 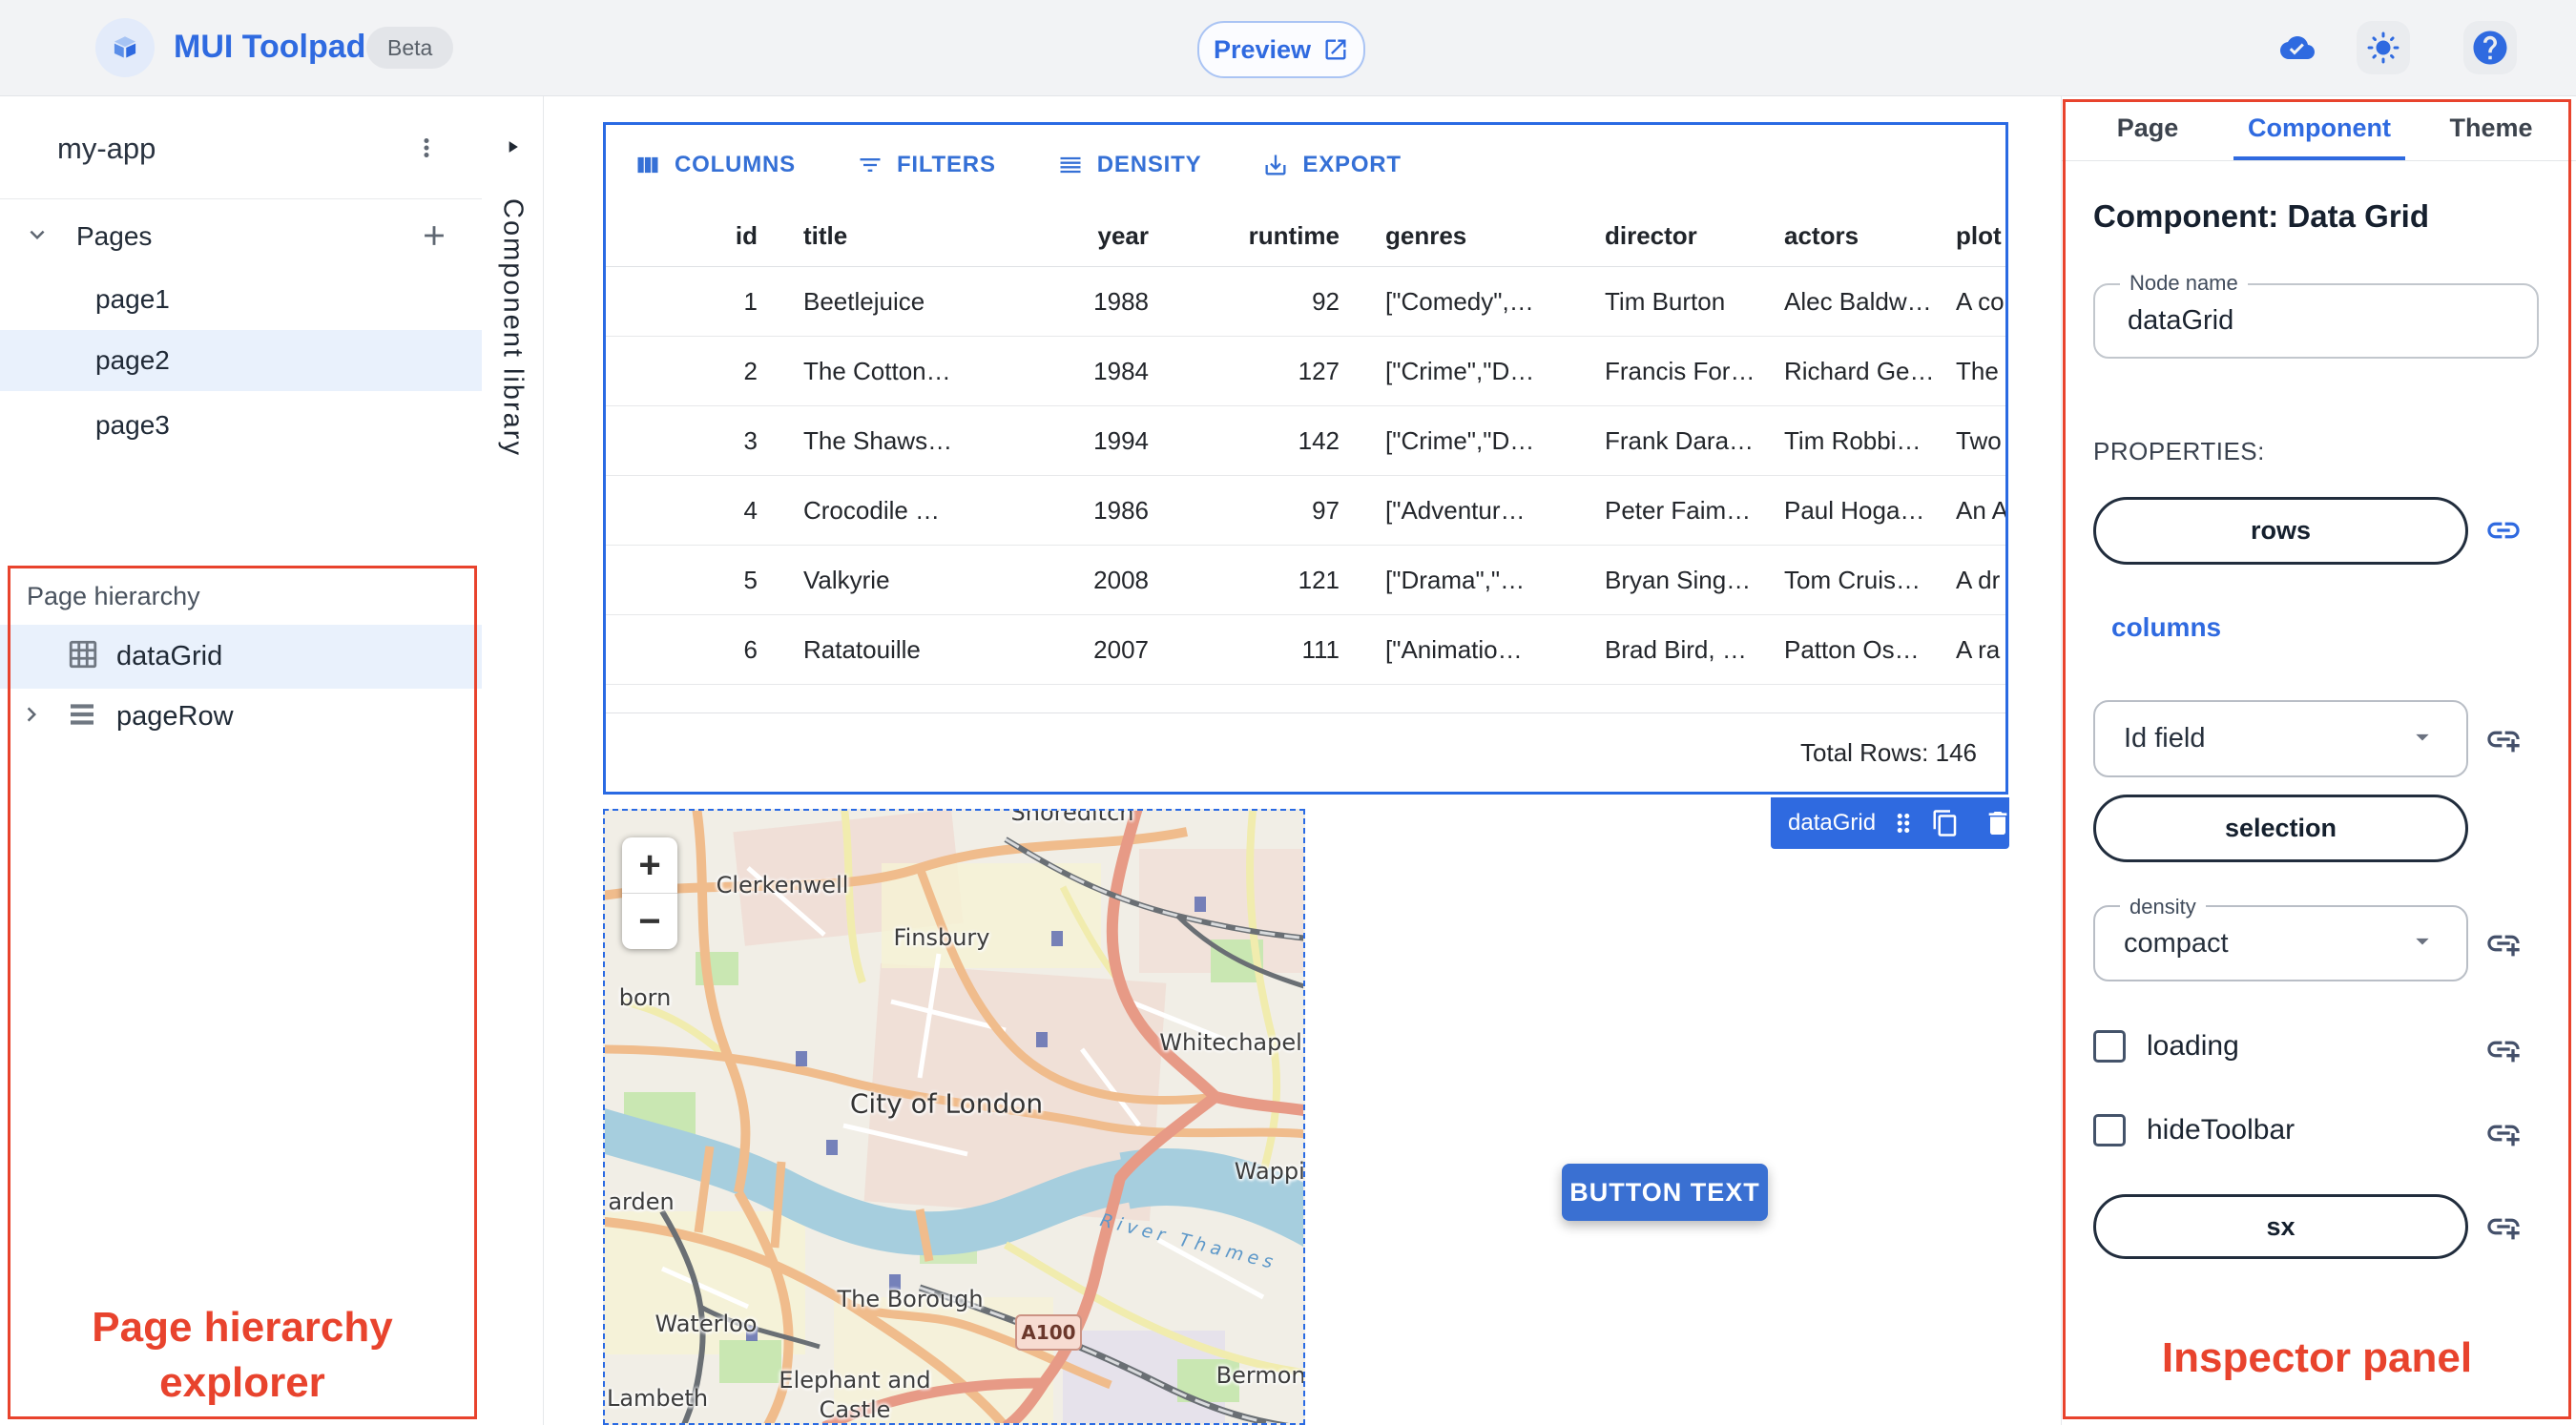 I want to click on prop-rows-binding-button, so click(x=2503, y=530).